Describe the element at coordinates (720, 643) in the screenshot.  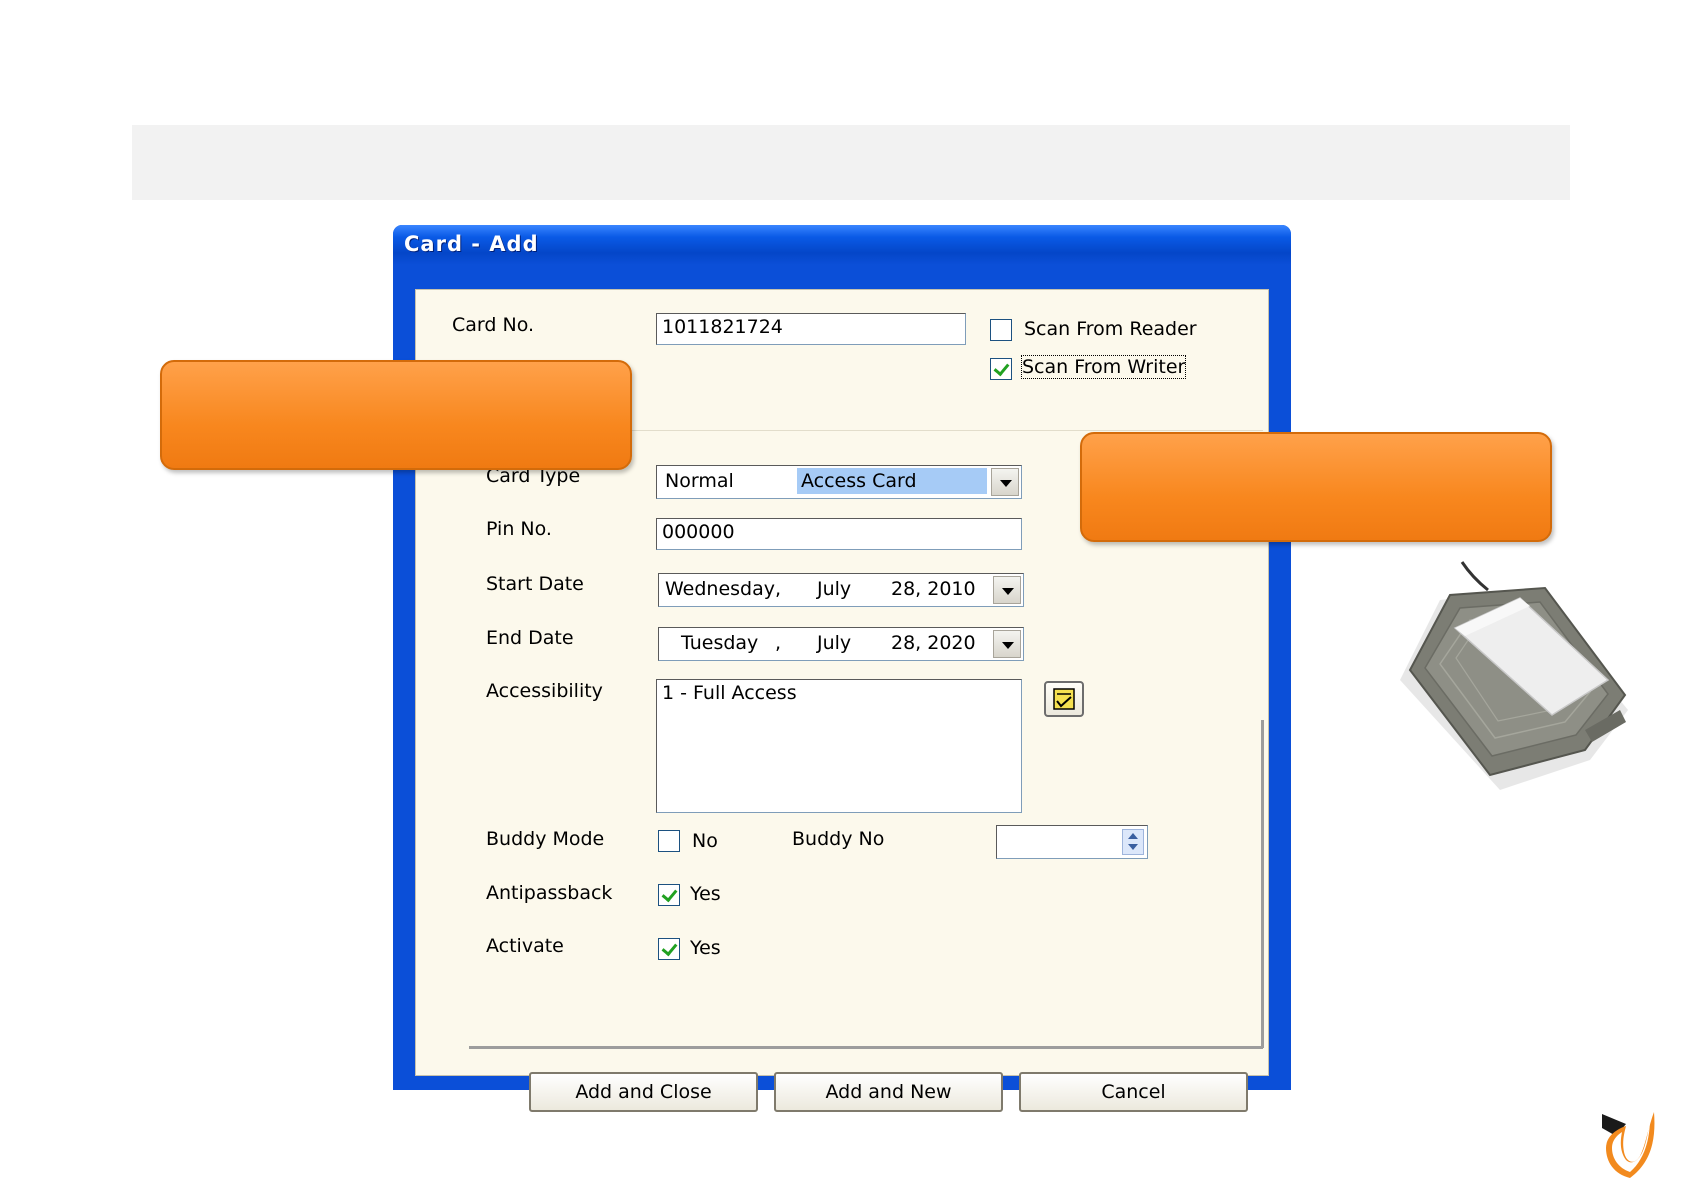
I see `end-date-day: Tuesday` at that location.